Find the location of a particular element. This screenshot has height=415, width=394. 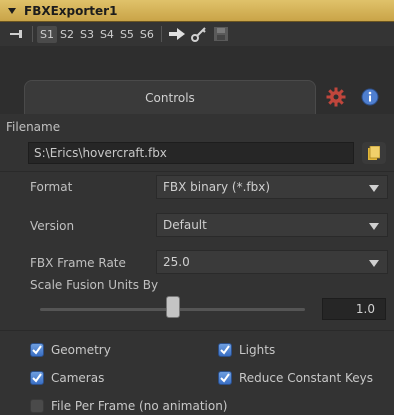

version-label: Version is located at coordinates (52, 226).